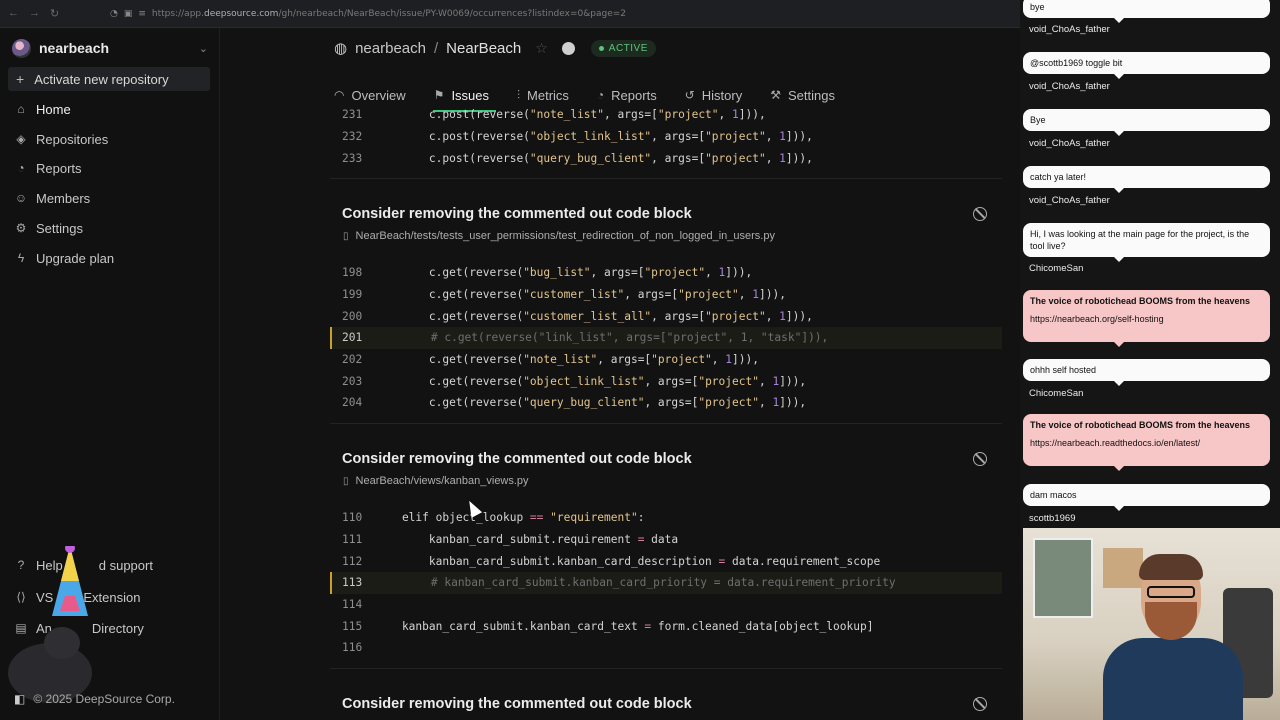 This screenshot has height=720, width=1280. What do you see at coordinates (13, 13) in the screenshot?
I see `back-icon: ←` at bounding box center [13, 13].